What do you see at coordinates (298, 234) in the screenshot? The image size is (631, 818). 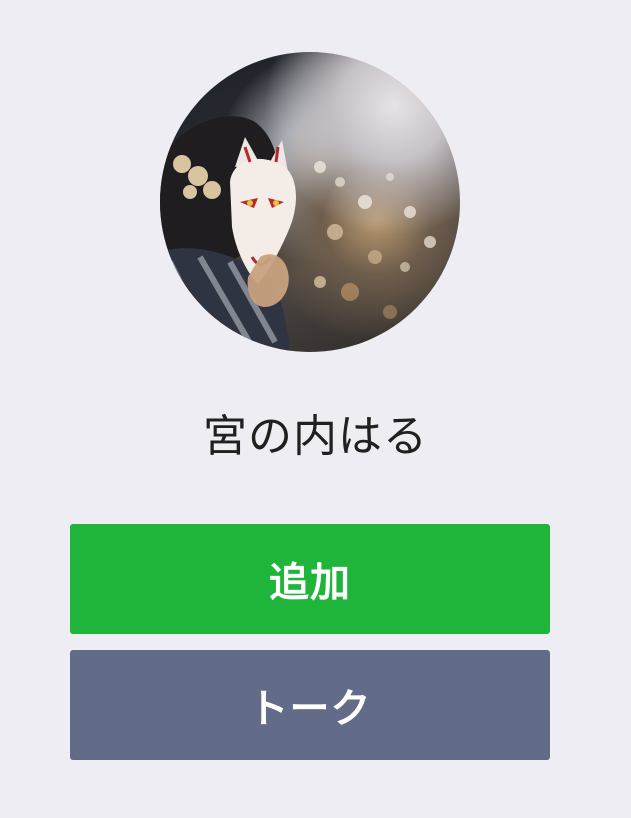 I see `avatar-image` at bounding box center [298, 234].